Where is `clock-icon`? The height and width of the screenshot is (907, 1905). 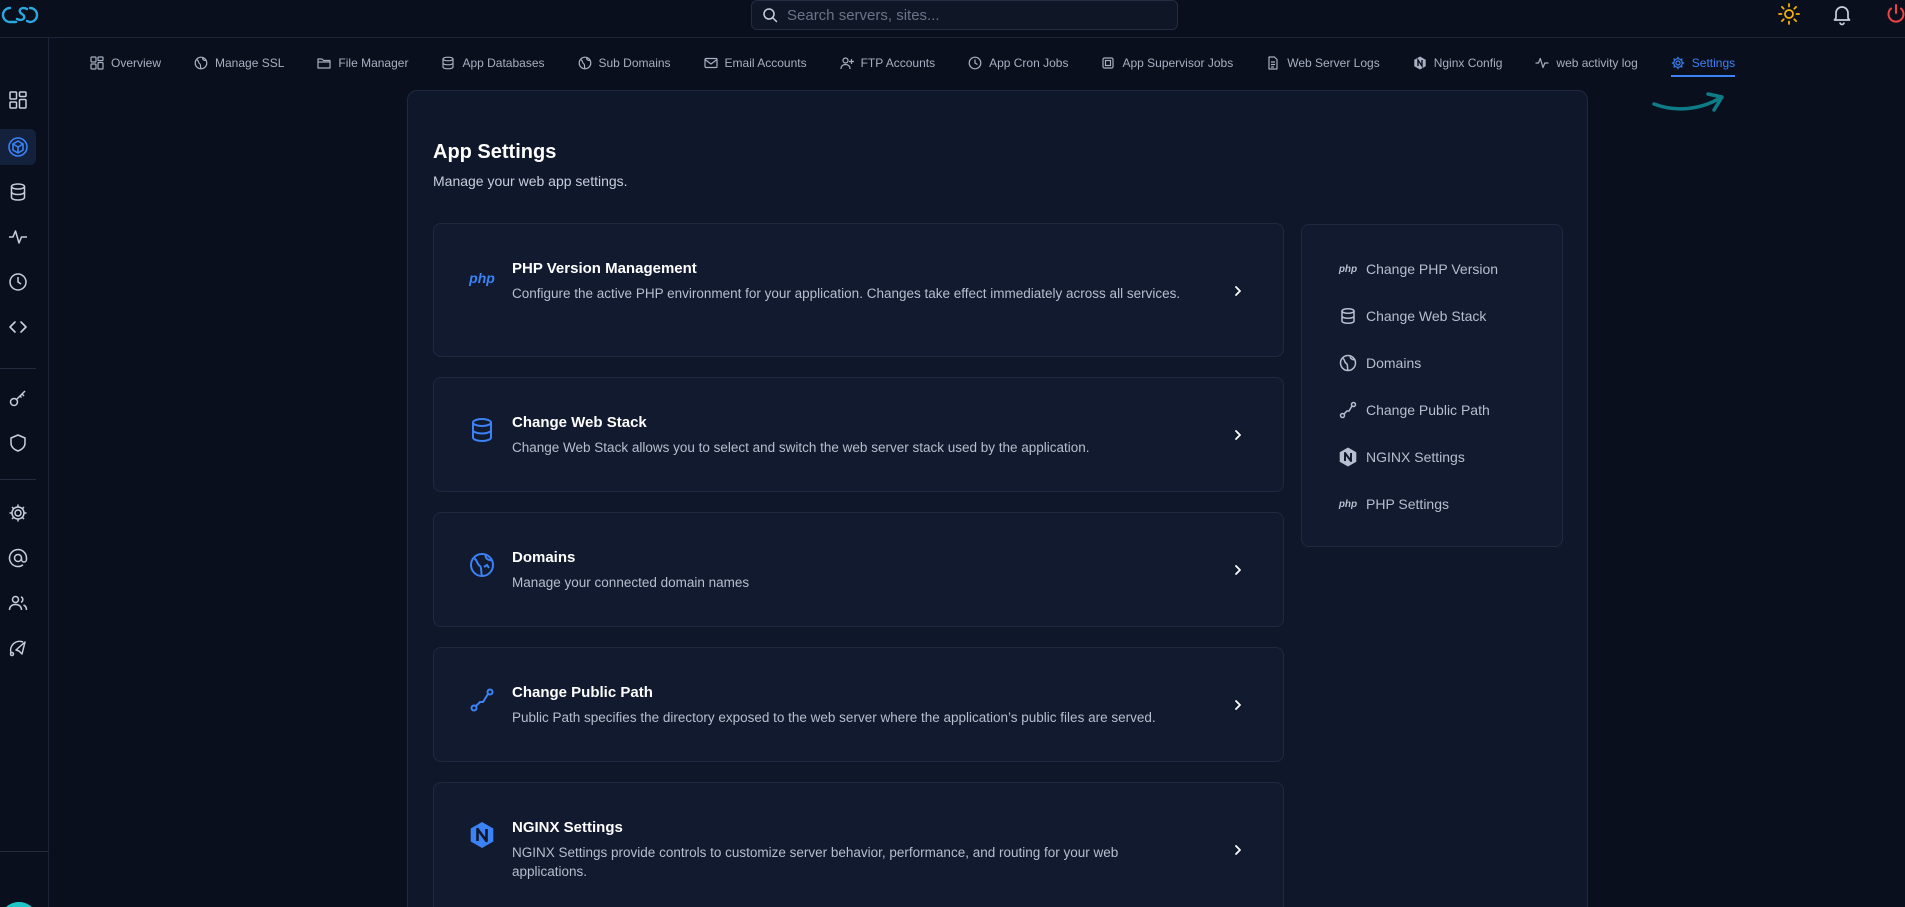 clock-icon is located at coordinates (18, 282).